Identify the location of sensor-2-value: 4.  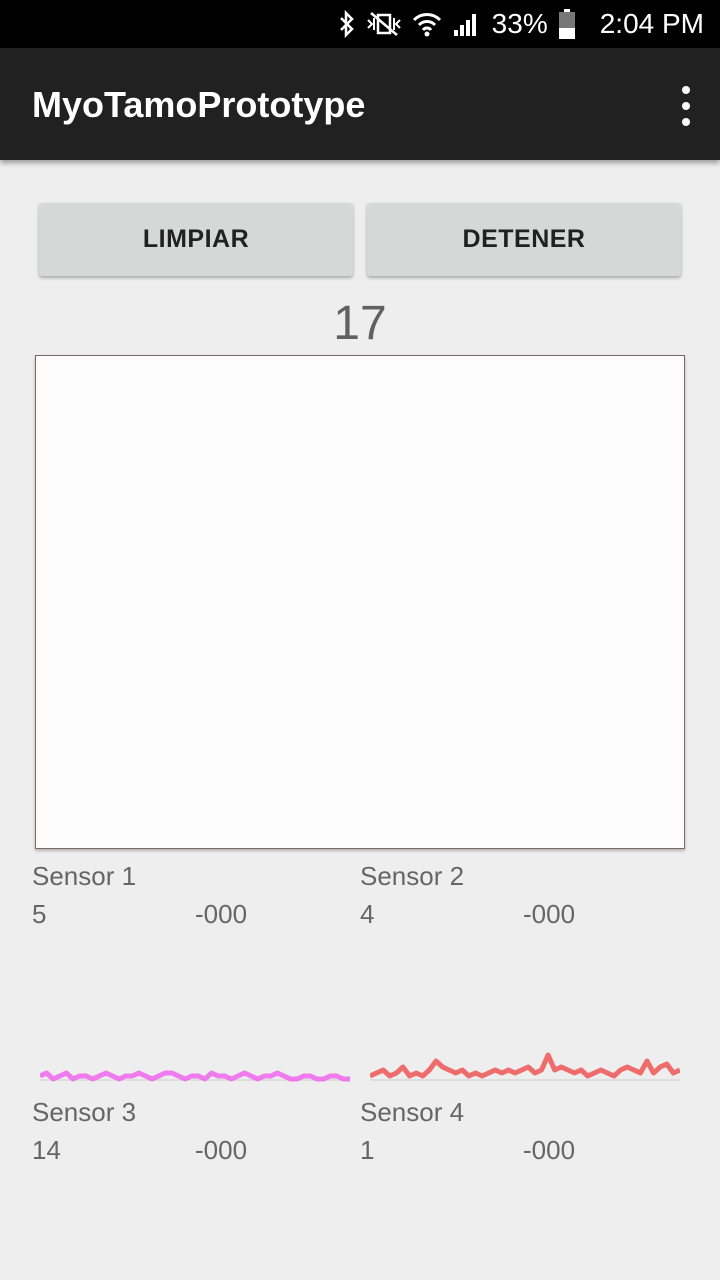
(367, 914).